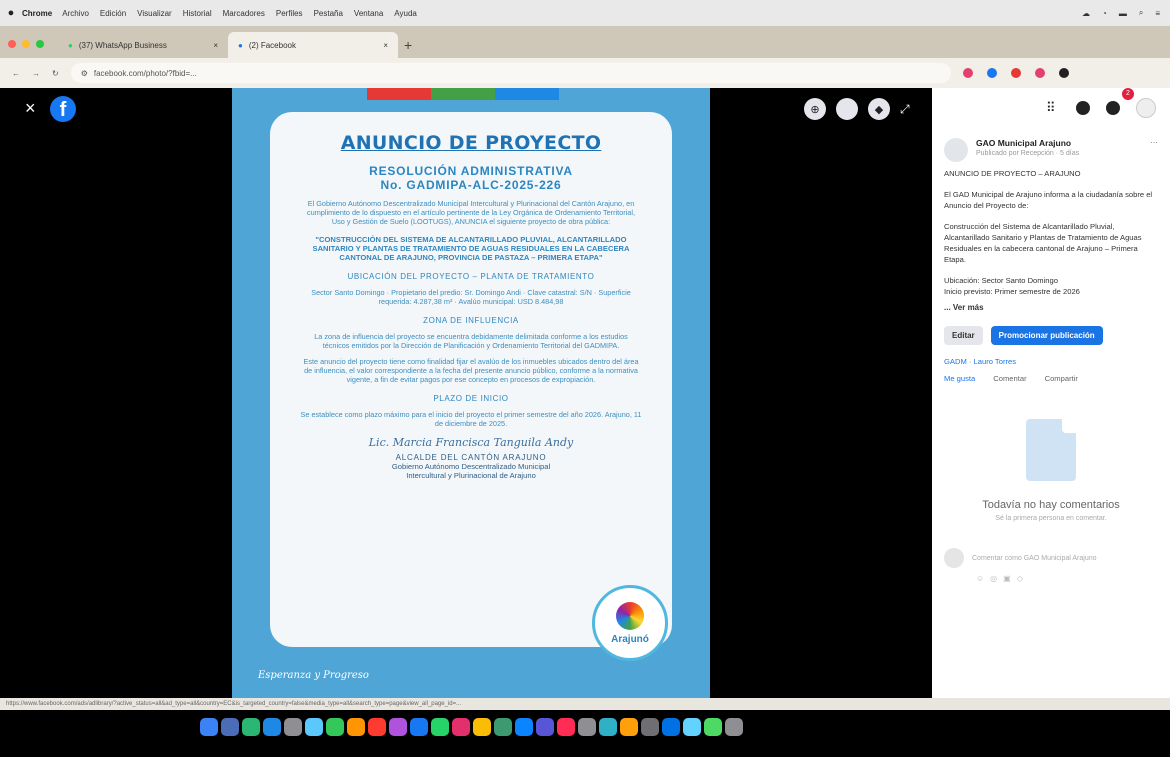 The height and width of the screenshot is (757, 1170). What do you see at coordinates (84, 73) in the screenshot?
I see `site-info-icon: ⚙` at bounding box center [84, 73].